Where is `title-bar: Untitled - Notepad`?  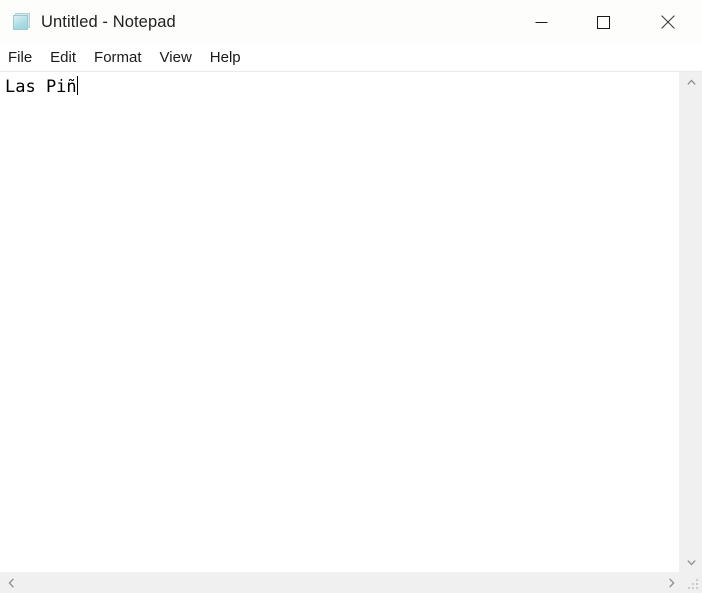 title-bar: Untitled - Notepad is located at coordinates (351, 22).